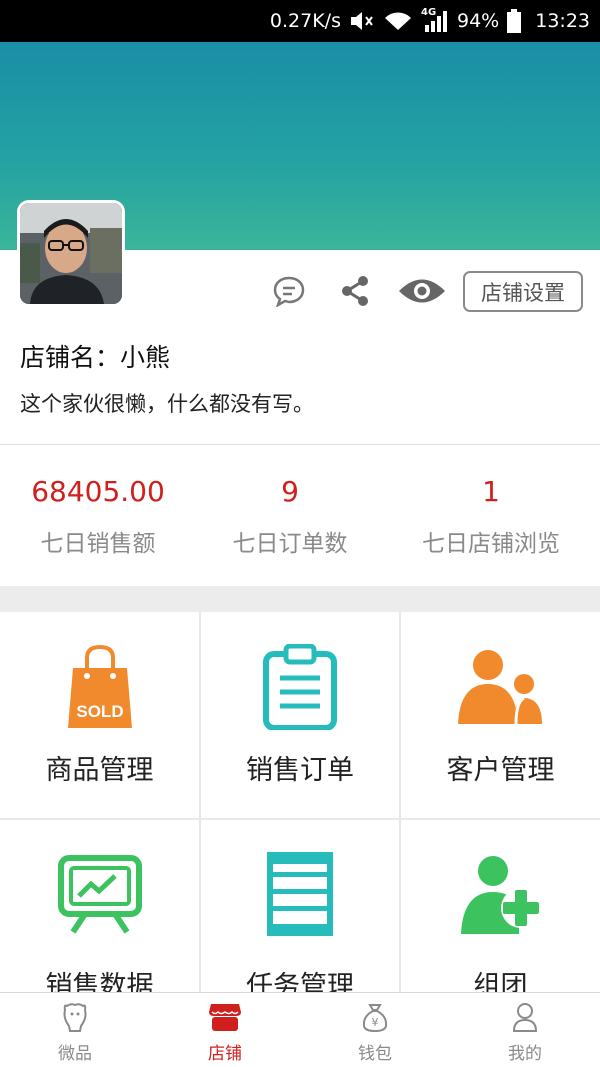  I want to click on customers-icon, so click(500, 686).